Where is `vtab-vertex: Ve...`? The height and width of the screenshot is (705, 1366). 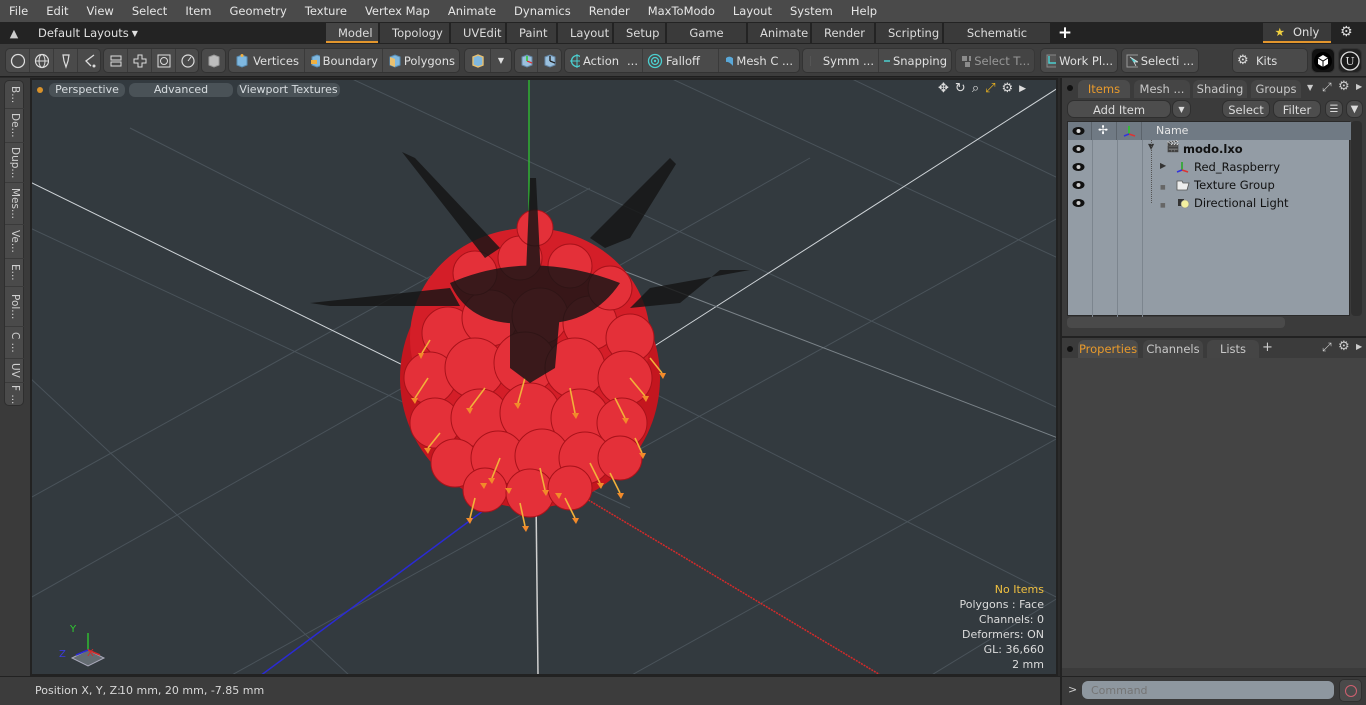
vtab-vertex: Ve... is located at coordinates (15, 242).